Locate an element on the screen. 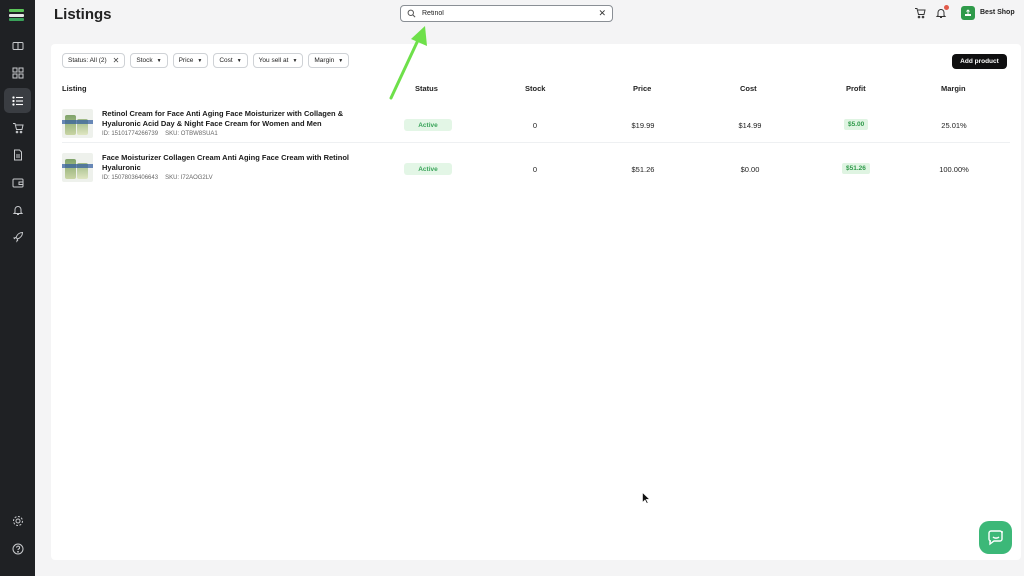  shop-name: Best Shop is located at coordinates (997, 12).